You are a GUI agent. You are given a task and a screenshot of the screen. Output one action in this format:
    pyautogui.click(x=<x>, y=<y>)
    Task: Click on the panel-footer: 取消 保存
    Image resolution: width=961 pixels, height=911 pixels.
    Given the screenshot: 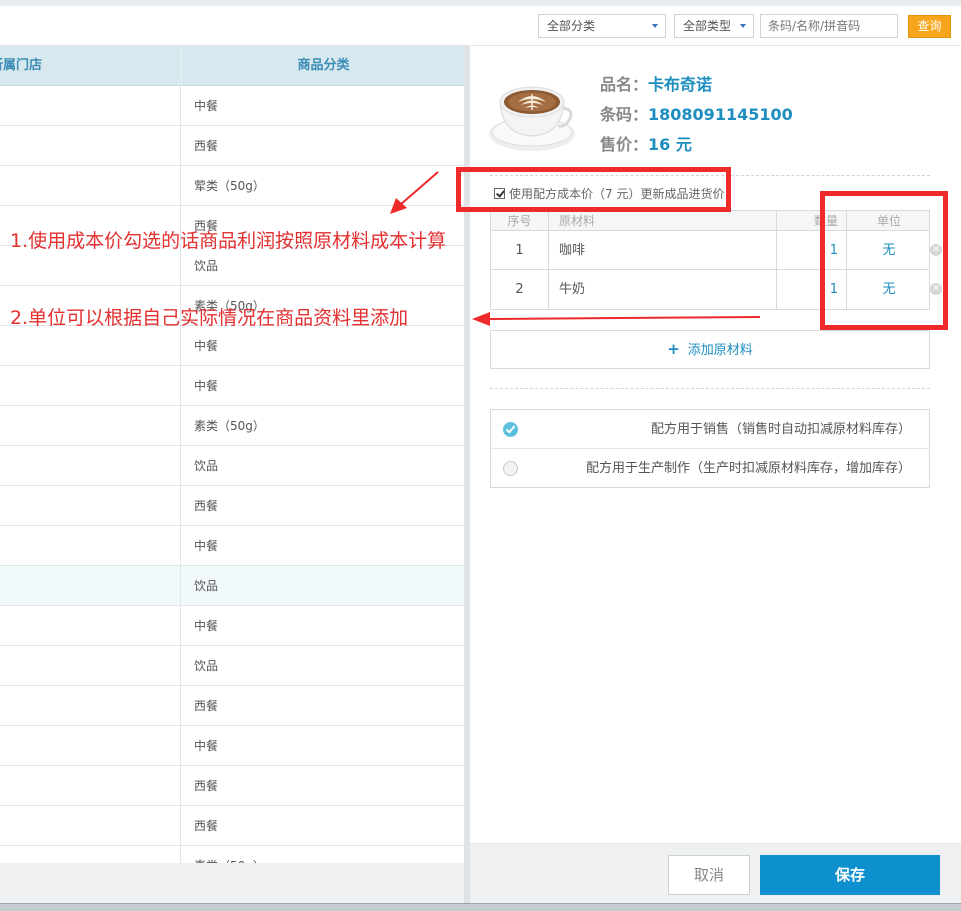 What is the action you would take?
    pyautogui.click(x=715, y=873)
    